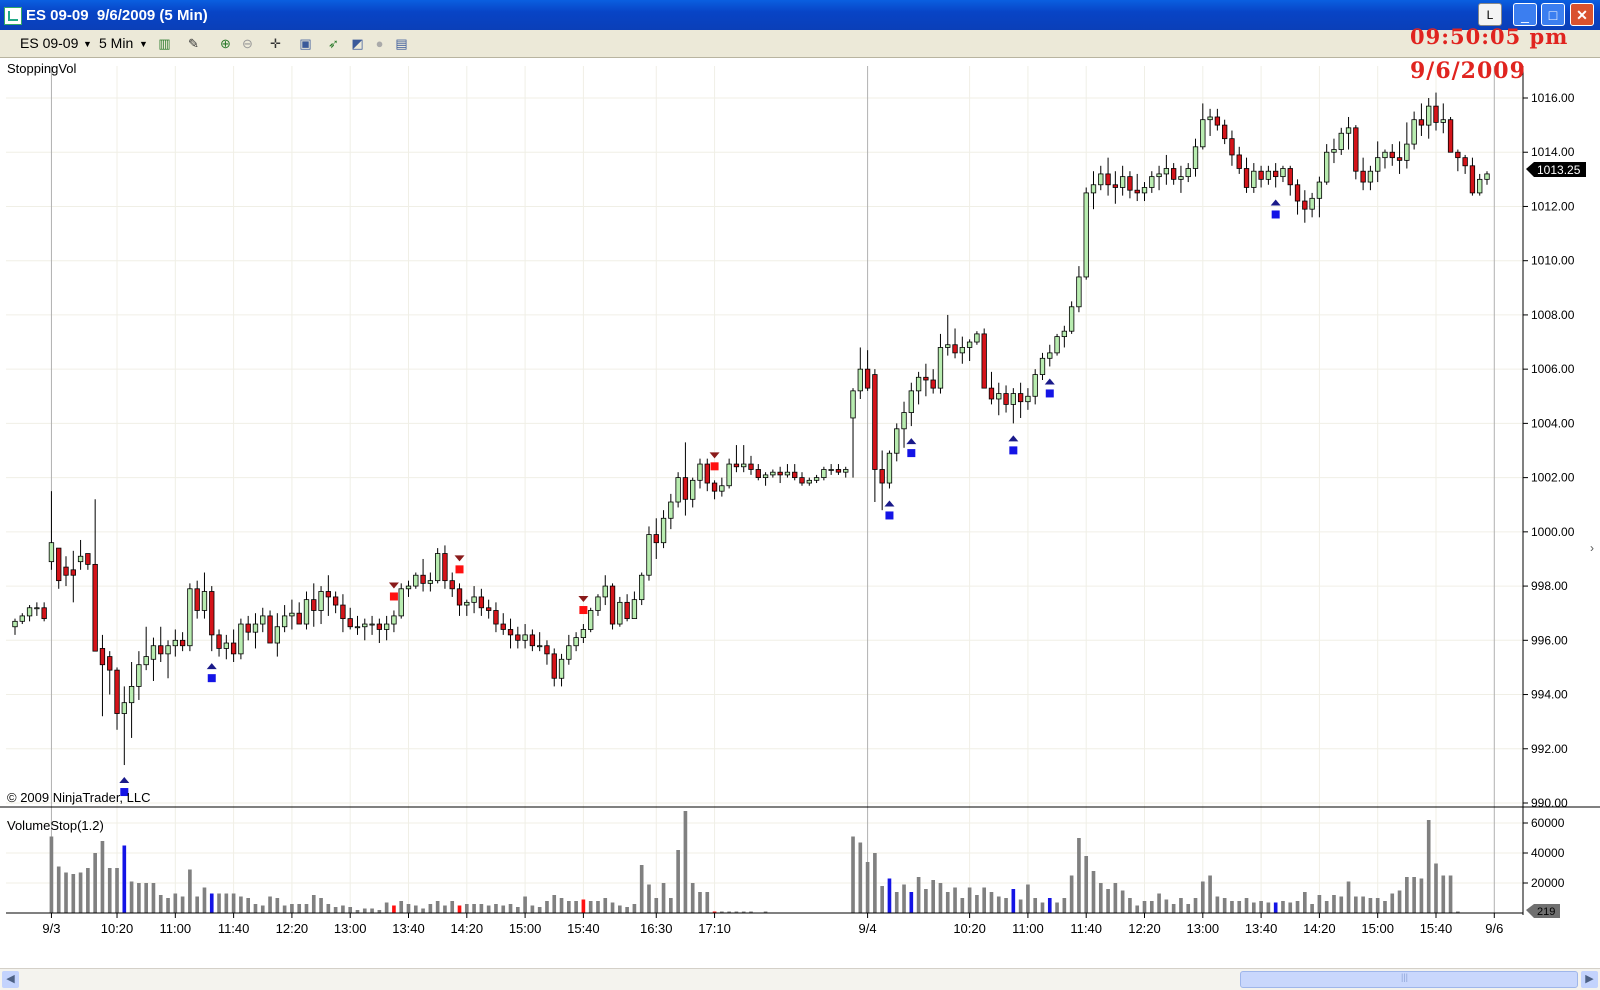 The image size is (1600, 990). Describe the element at coordinates (889, 515) in the screenshot. I see `stop-volume-square-marker` at that location.